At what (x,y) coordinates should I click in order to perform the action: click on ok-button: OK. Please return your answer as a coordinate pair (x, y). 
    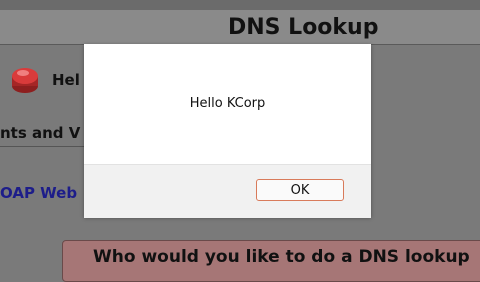
    Looking at the image, I should click on (300, 190).